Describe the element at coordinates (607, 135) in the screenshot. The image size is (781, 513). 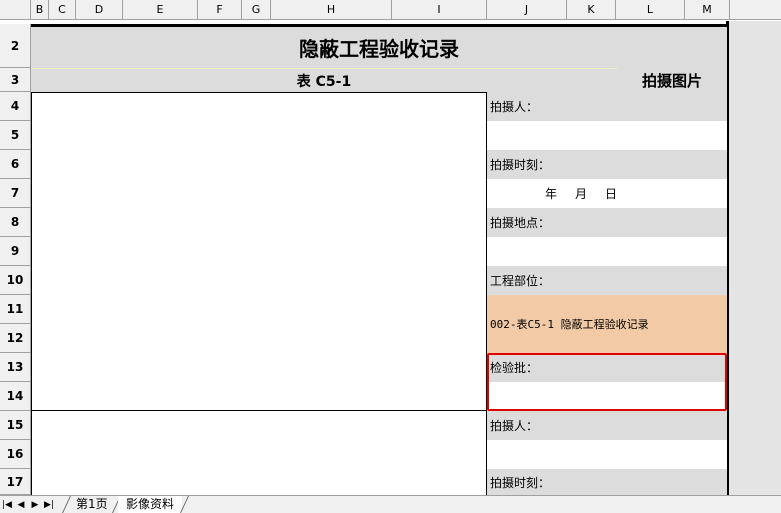
I see `photographer-value` at that location.